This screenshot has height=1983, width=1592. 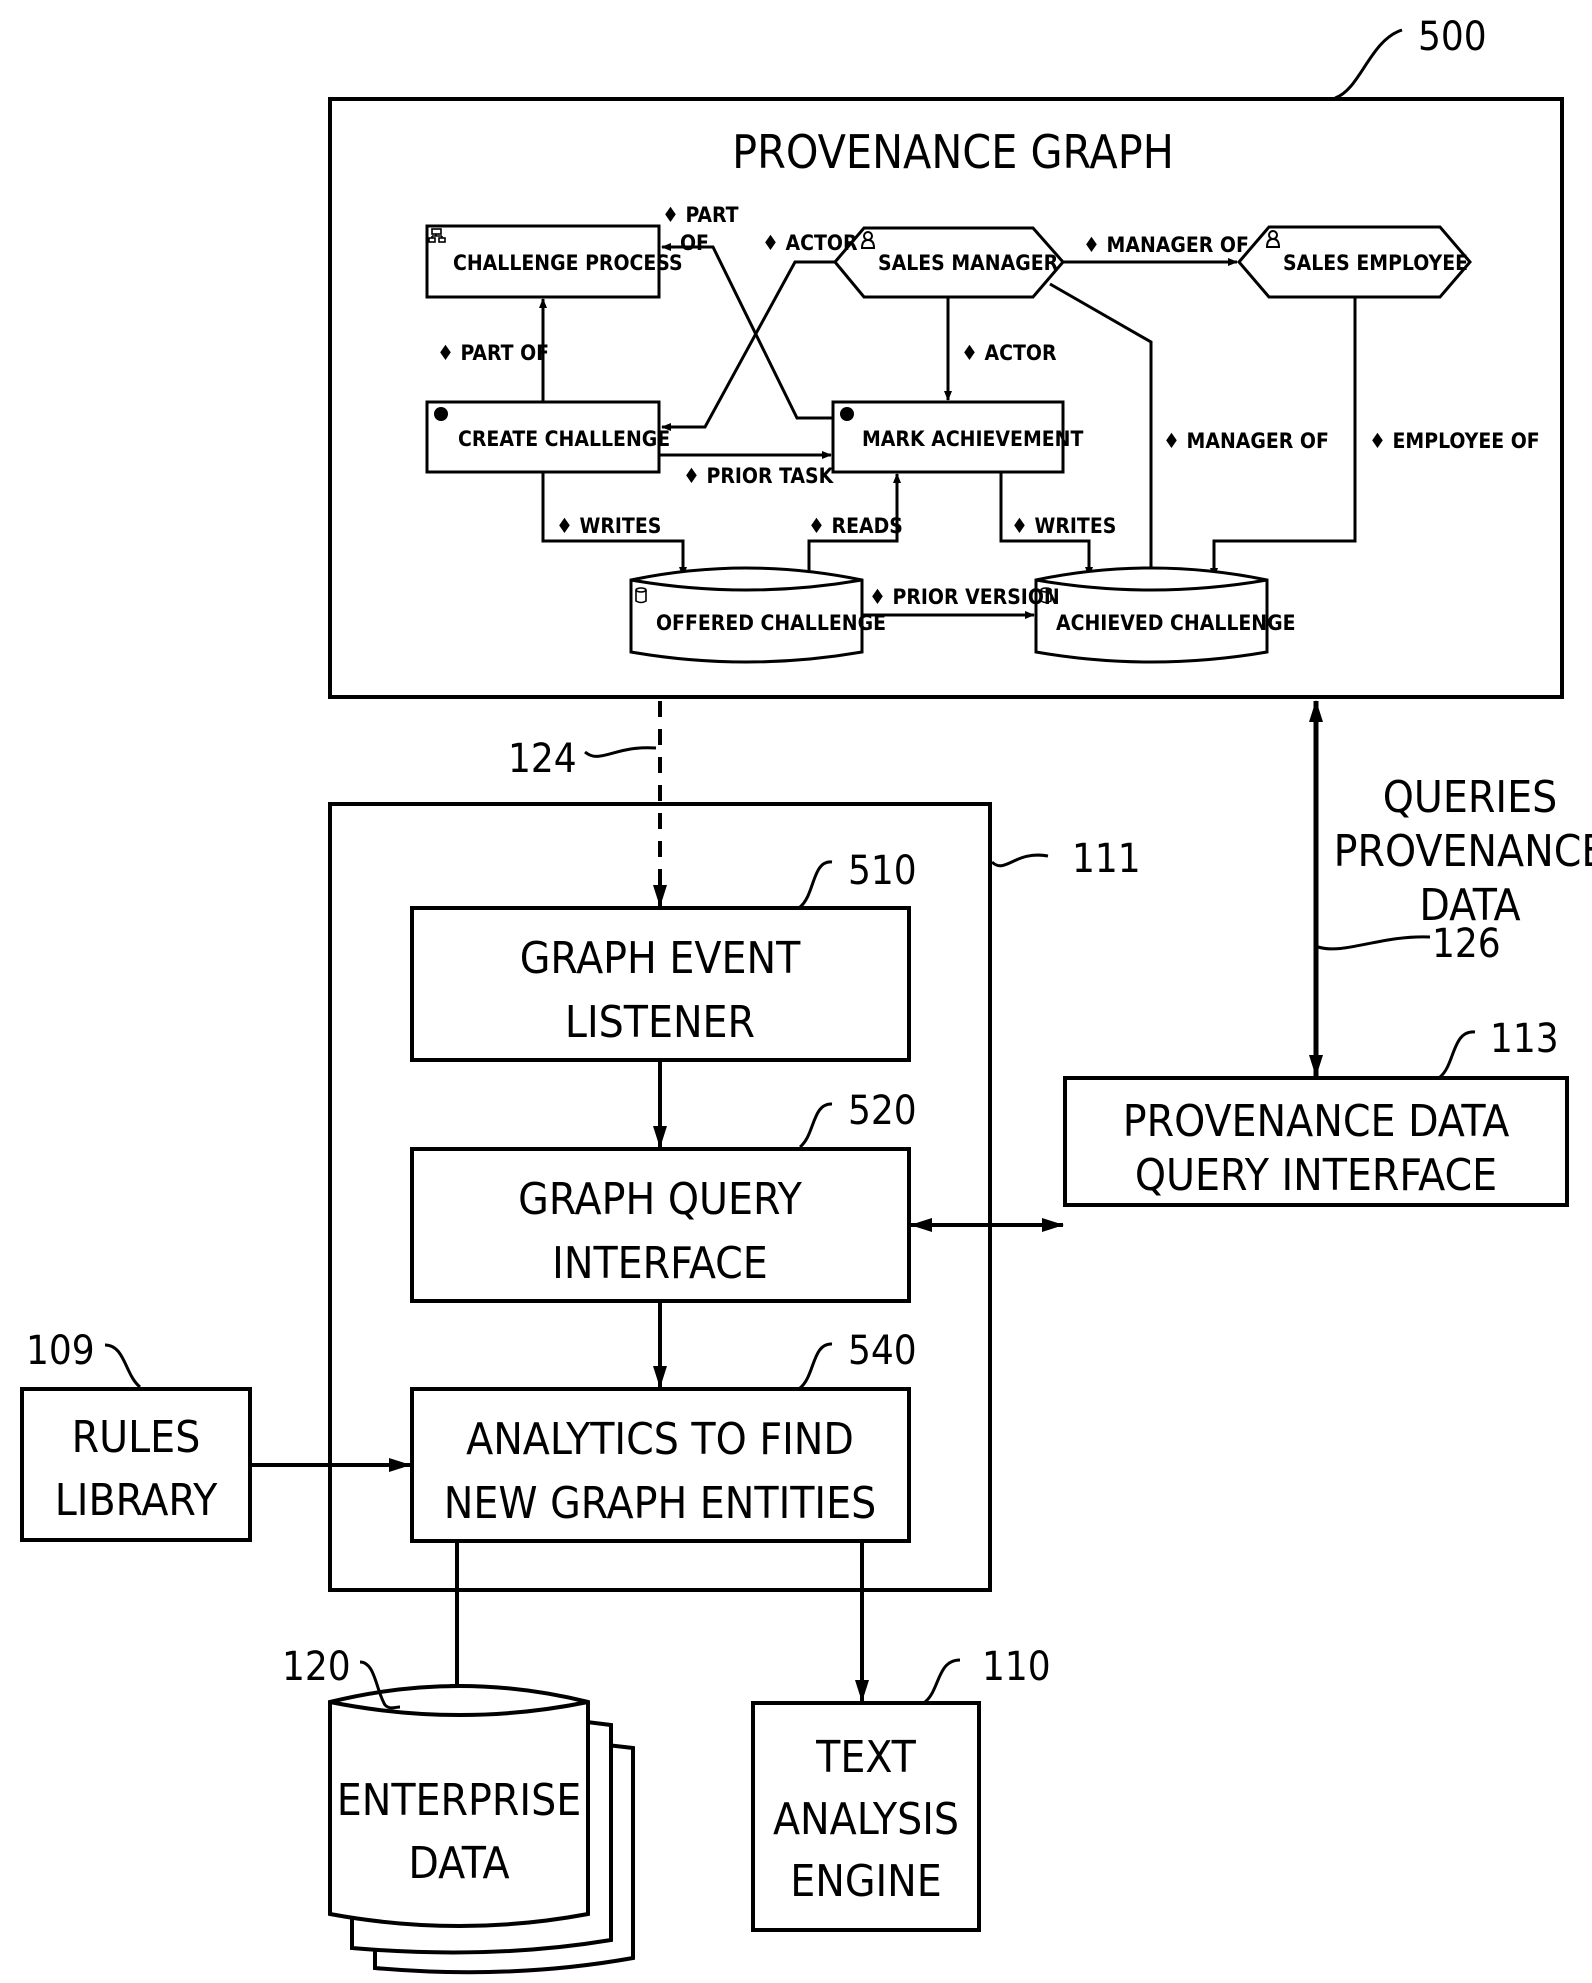 I want to click on node-offered-challenge: OFFERED CHALLENGE, so click(x=757, y=615).